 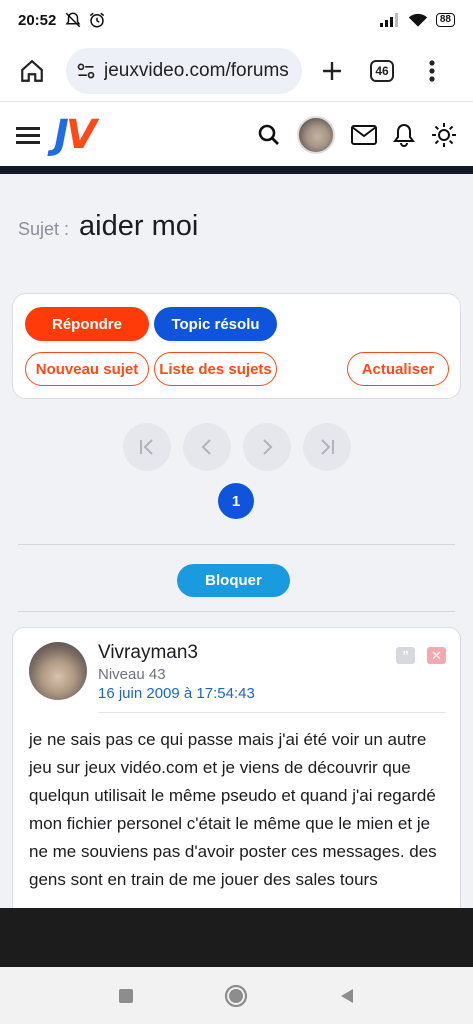 I want to click on last-page-icon, so click(x=327, y=447).